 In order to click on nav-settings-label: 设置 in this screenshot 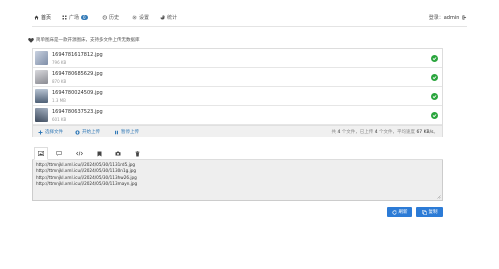, I will do `click(144, 18)`.